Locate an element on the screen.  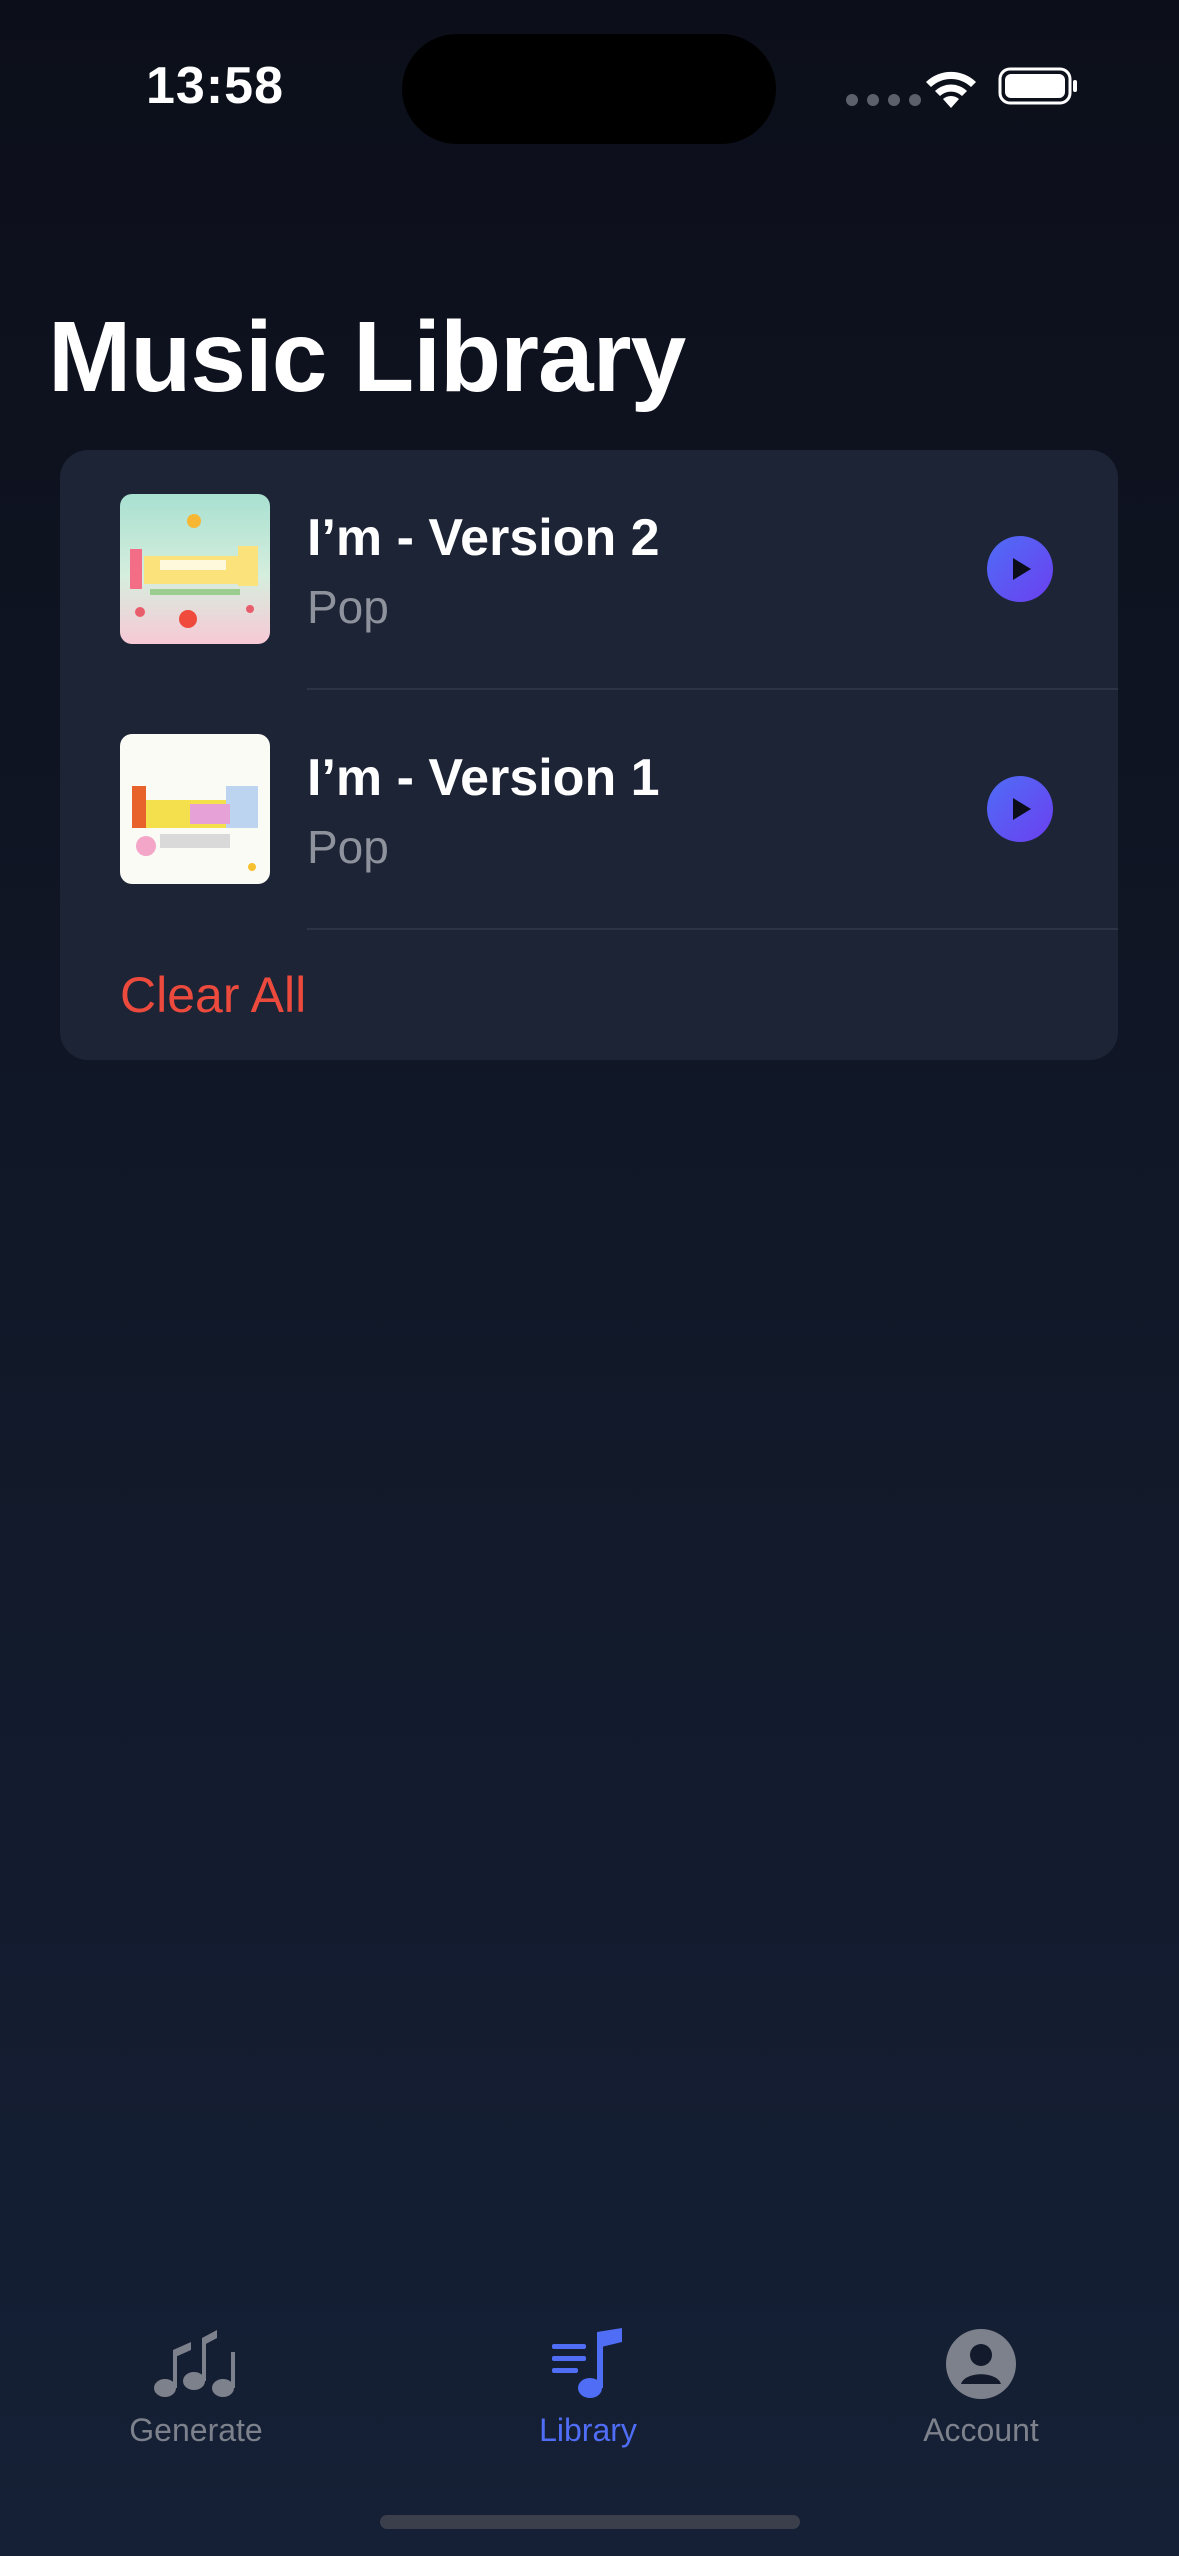
divider is located at coordinates (712, 929).